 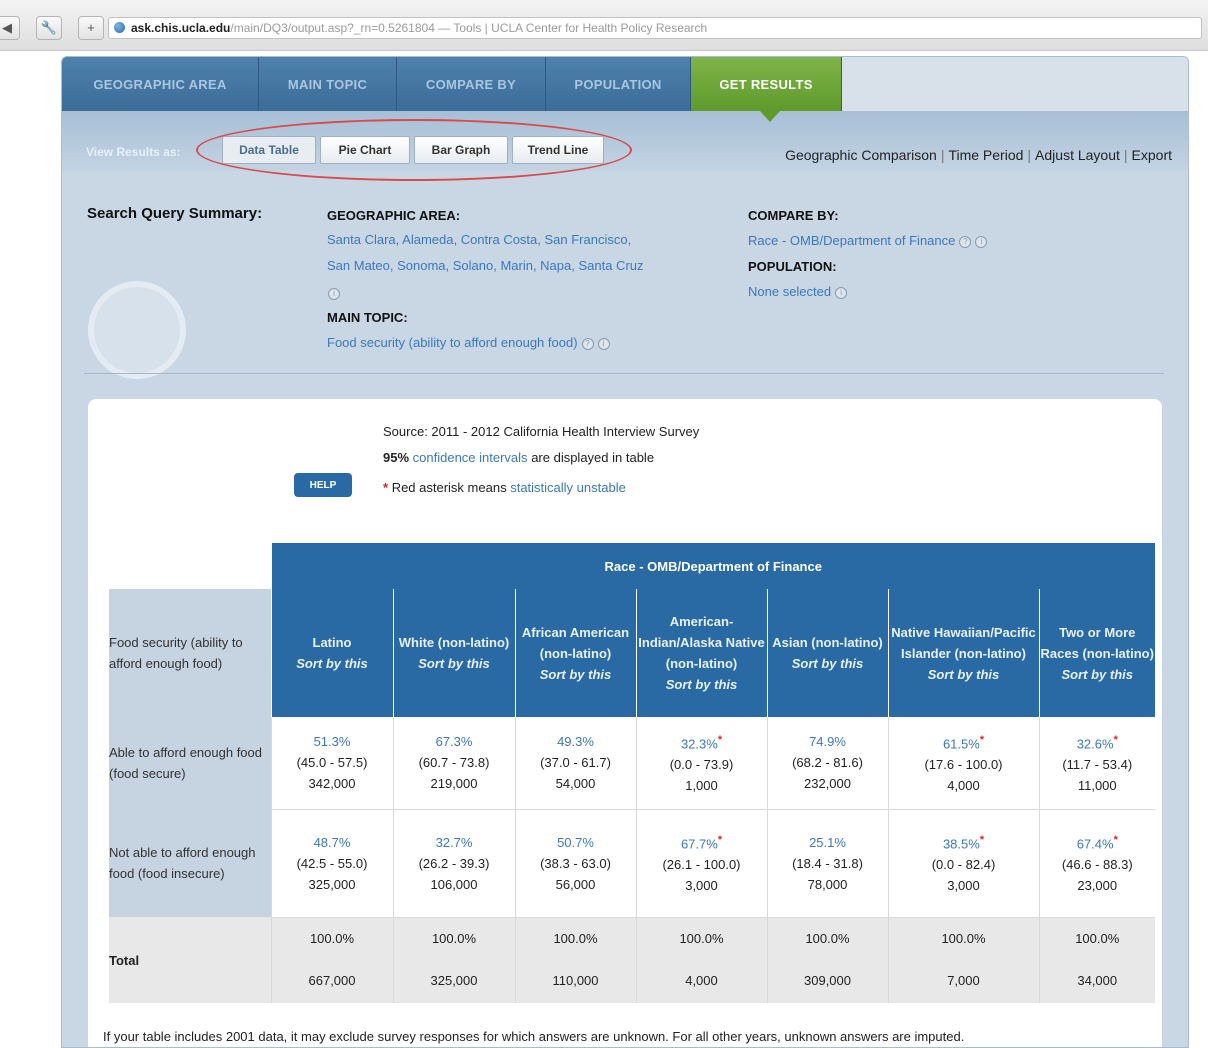 I want to click on column-header: Asian (non-latino) Sort by this, so click(x=827, y=653).